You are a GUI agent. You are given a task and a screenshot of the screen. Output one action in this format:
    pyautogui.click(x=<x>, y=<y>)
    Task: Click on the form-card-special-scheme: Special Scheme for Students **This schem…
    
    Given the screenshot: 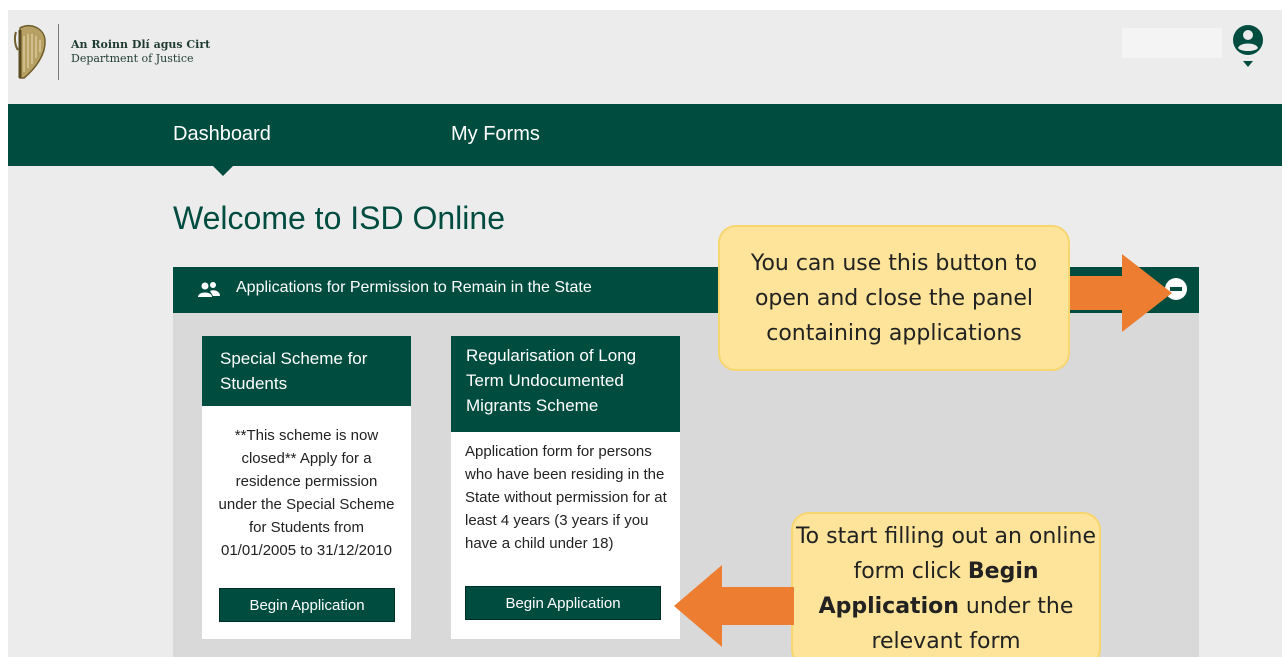 What is the action you would take?
    pyautogui.click(x=306, y=487)
    